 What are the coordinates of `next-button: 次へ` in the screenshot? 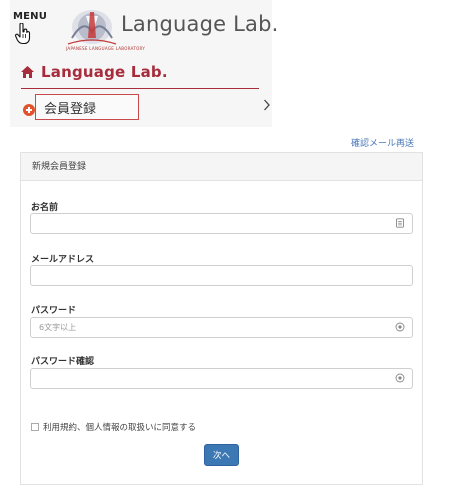 It's located at (221, 455).